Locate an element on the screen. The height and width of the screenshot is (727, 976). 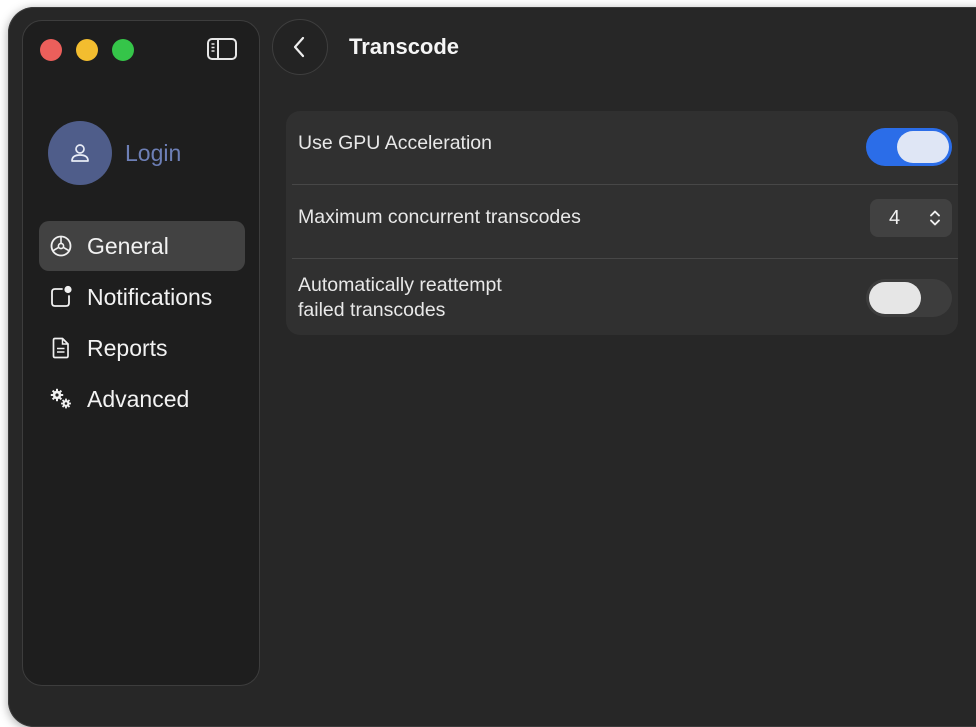
sidebar-toggle-icon is located at coordinates (222, 49).